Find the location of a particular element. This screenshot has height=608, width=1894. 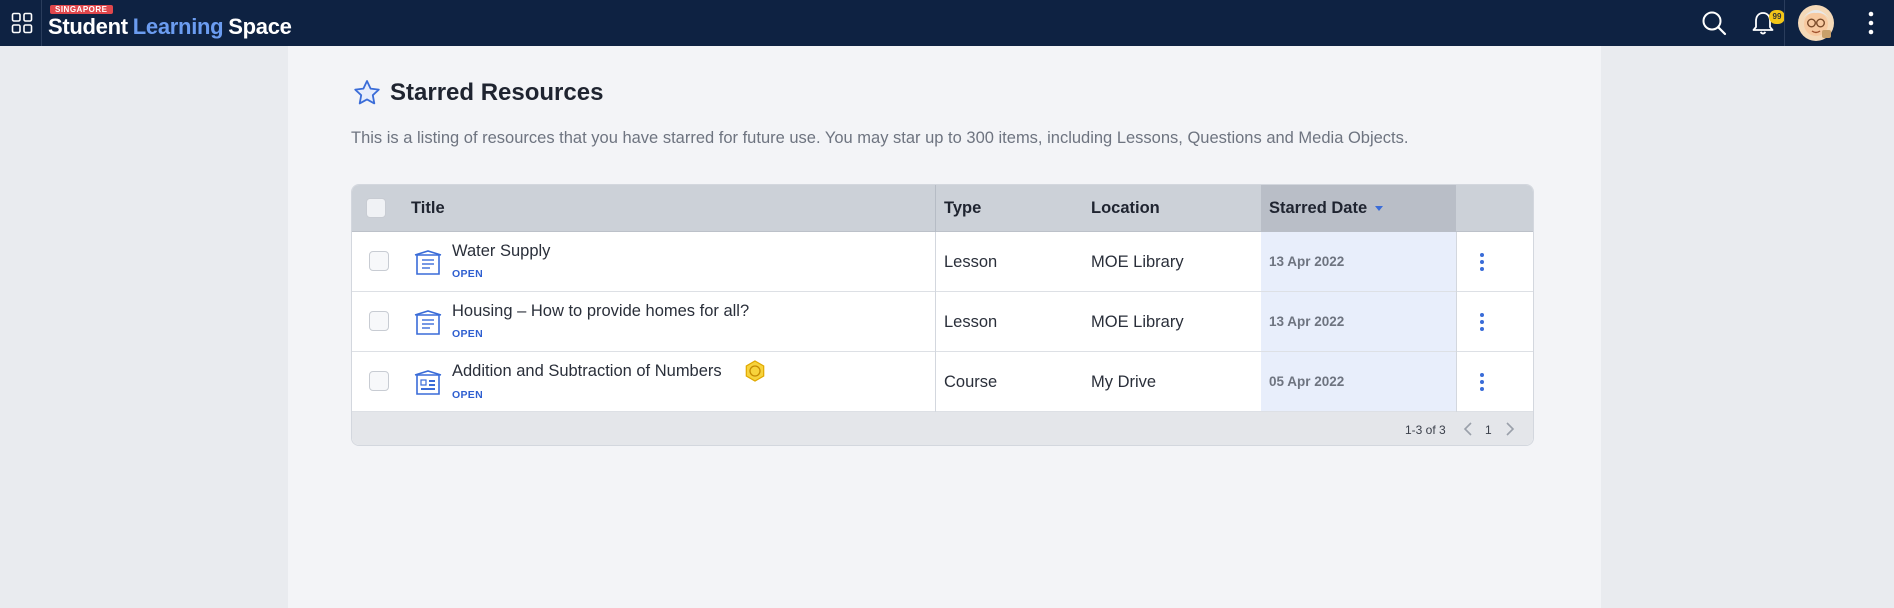

chevron-left-icon is located at coordinates (1467, 429).